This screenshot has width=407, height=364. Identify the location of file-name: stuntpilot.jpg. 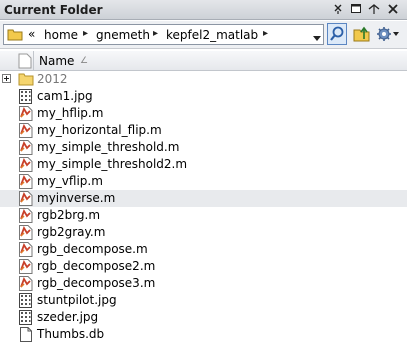
(77, 300).